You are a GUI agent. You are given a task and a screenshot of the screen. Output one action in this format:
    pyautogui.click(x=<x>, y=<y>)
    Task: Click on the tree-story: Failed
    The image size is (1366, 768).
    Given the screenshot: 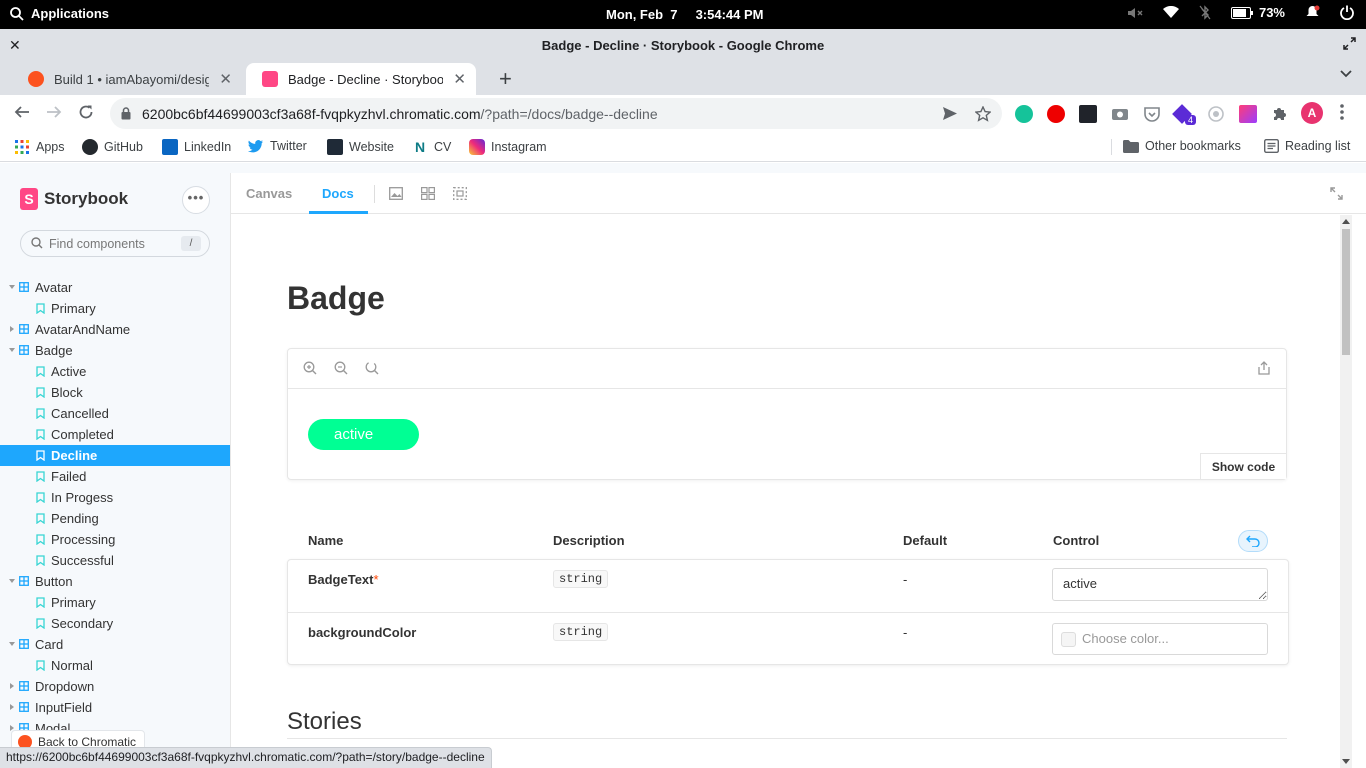 What is the action you would take?
    pyautogui.click(x=115, y=476)
    